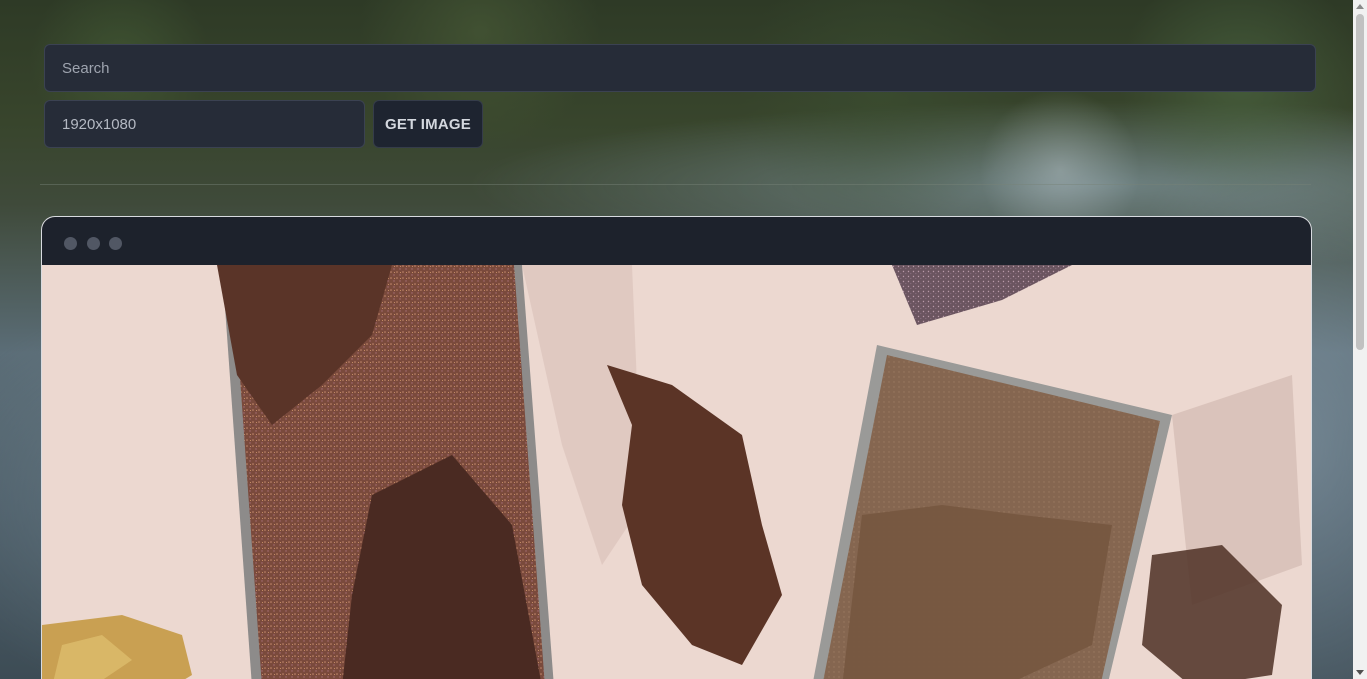 The height and width of the screenshot is (679, 1367). Describe the element at coordinates (115, 243) in the screenshot. I see `window-dot-maximize` at that location.